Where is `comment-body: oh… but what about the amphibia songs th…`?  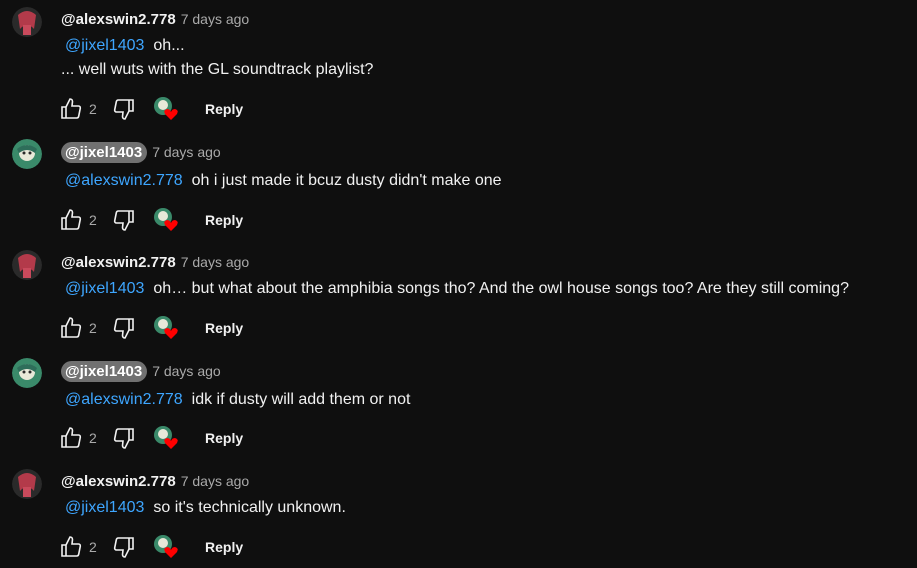
comment-body: oh… but what about the amphibia songs th… is located at coordinates (501, 288).